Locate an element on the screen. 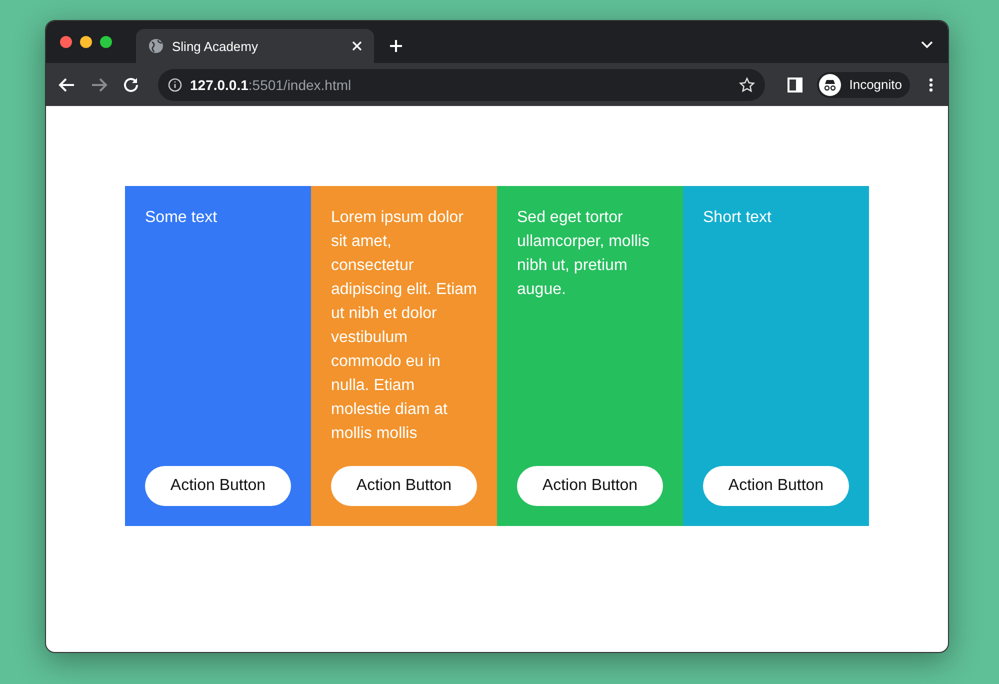 The height and width of the screenshot is (684, 999). browser-tab: Sling Academy is located at coordinates (255, 46).